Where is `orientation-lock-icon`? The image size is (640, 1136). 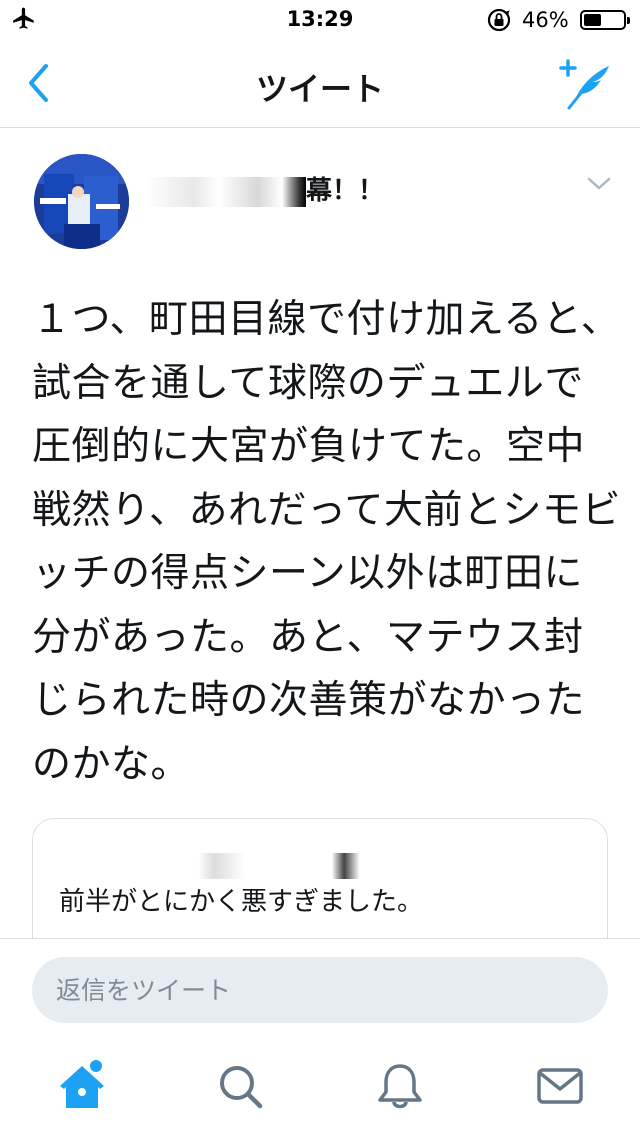
orientation-lock-icon is located at coordinates (499, 22).